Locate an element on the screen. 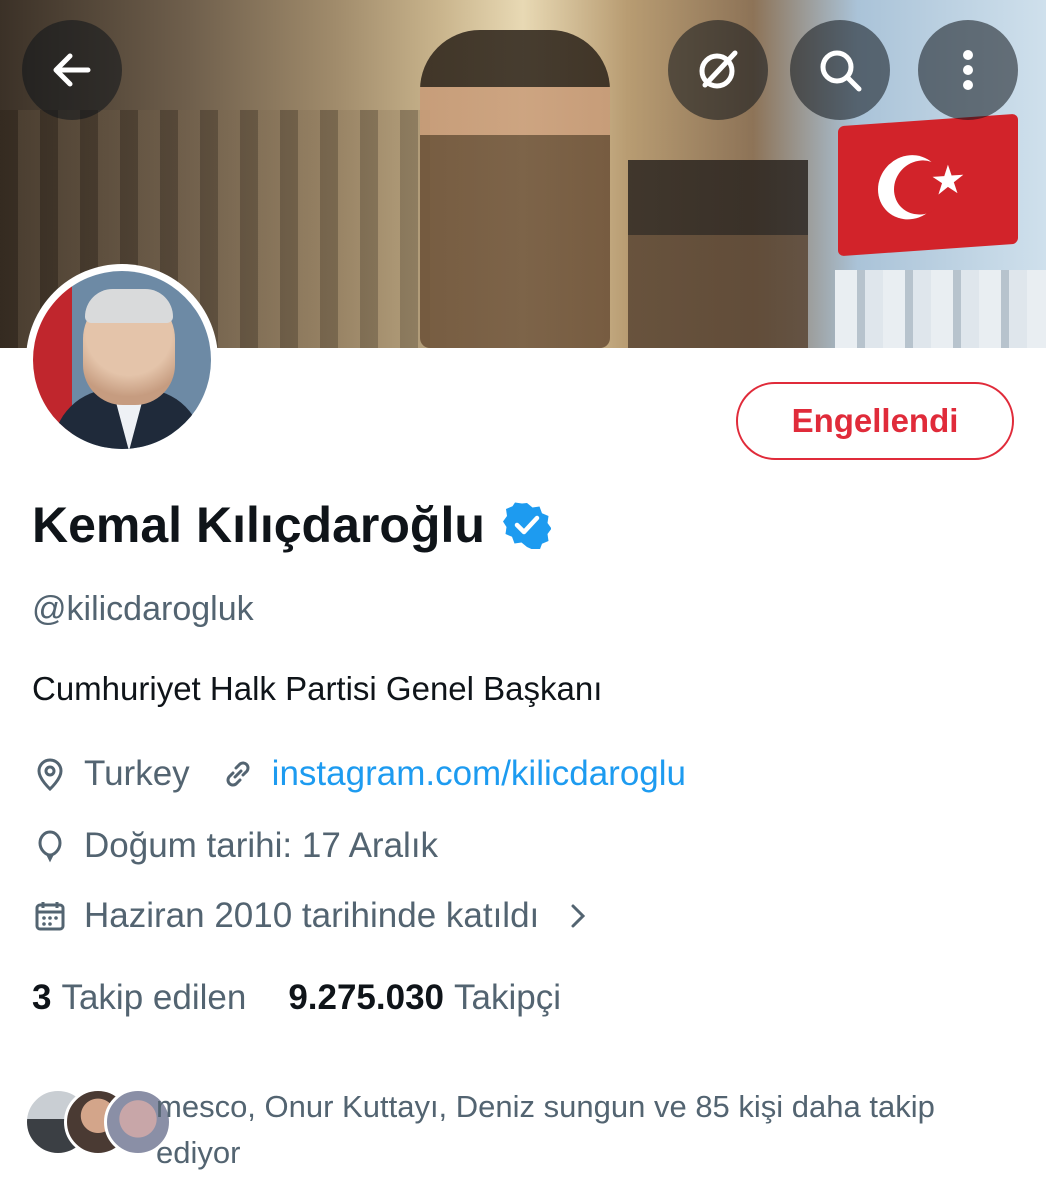  search-button is located at coordinates (840, 70).